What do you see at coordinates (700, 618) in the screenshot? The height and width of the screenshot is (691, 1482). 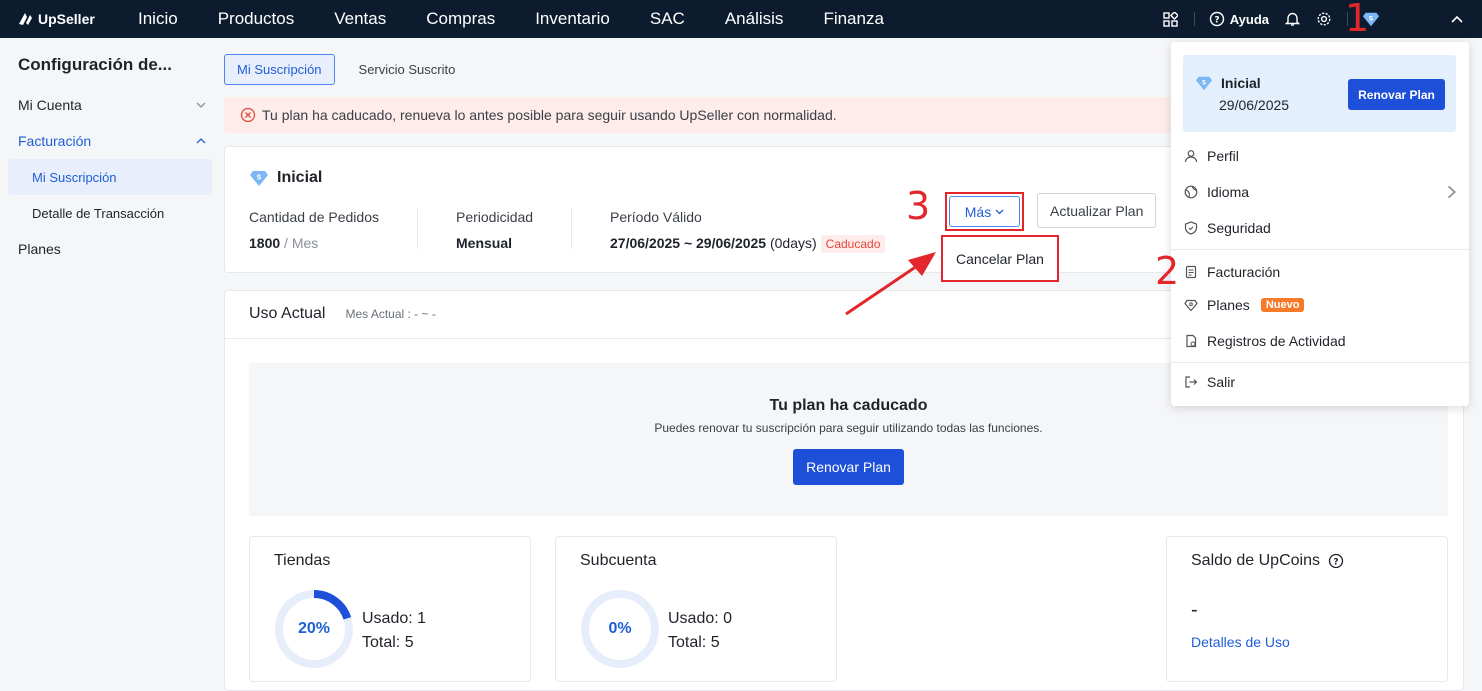 I see `subaccount-used: Usado: 0` at bounding box center [700, 618].